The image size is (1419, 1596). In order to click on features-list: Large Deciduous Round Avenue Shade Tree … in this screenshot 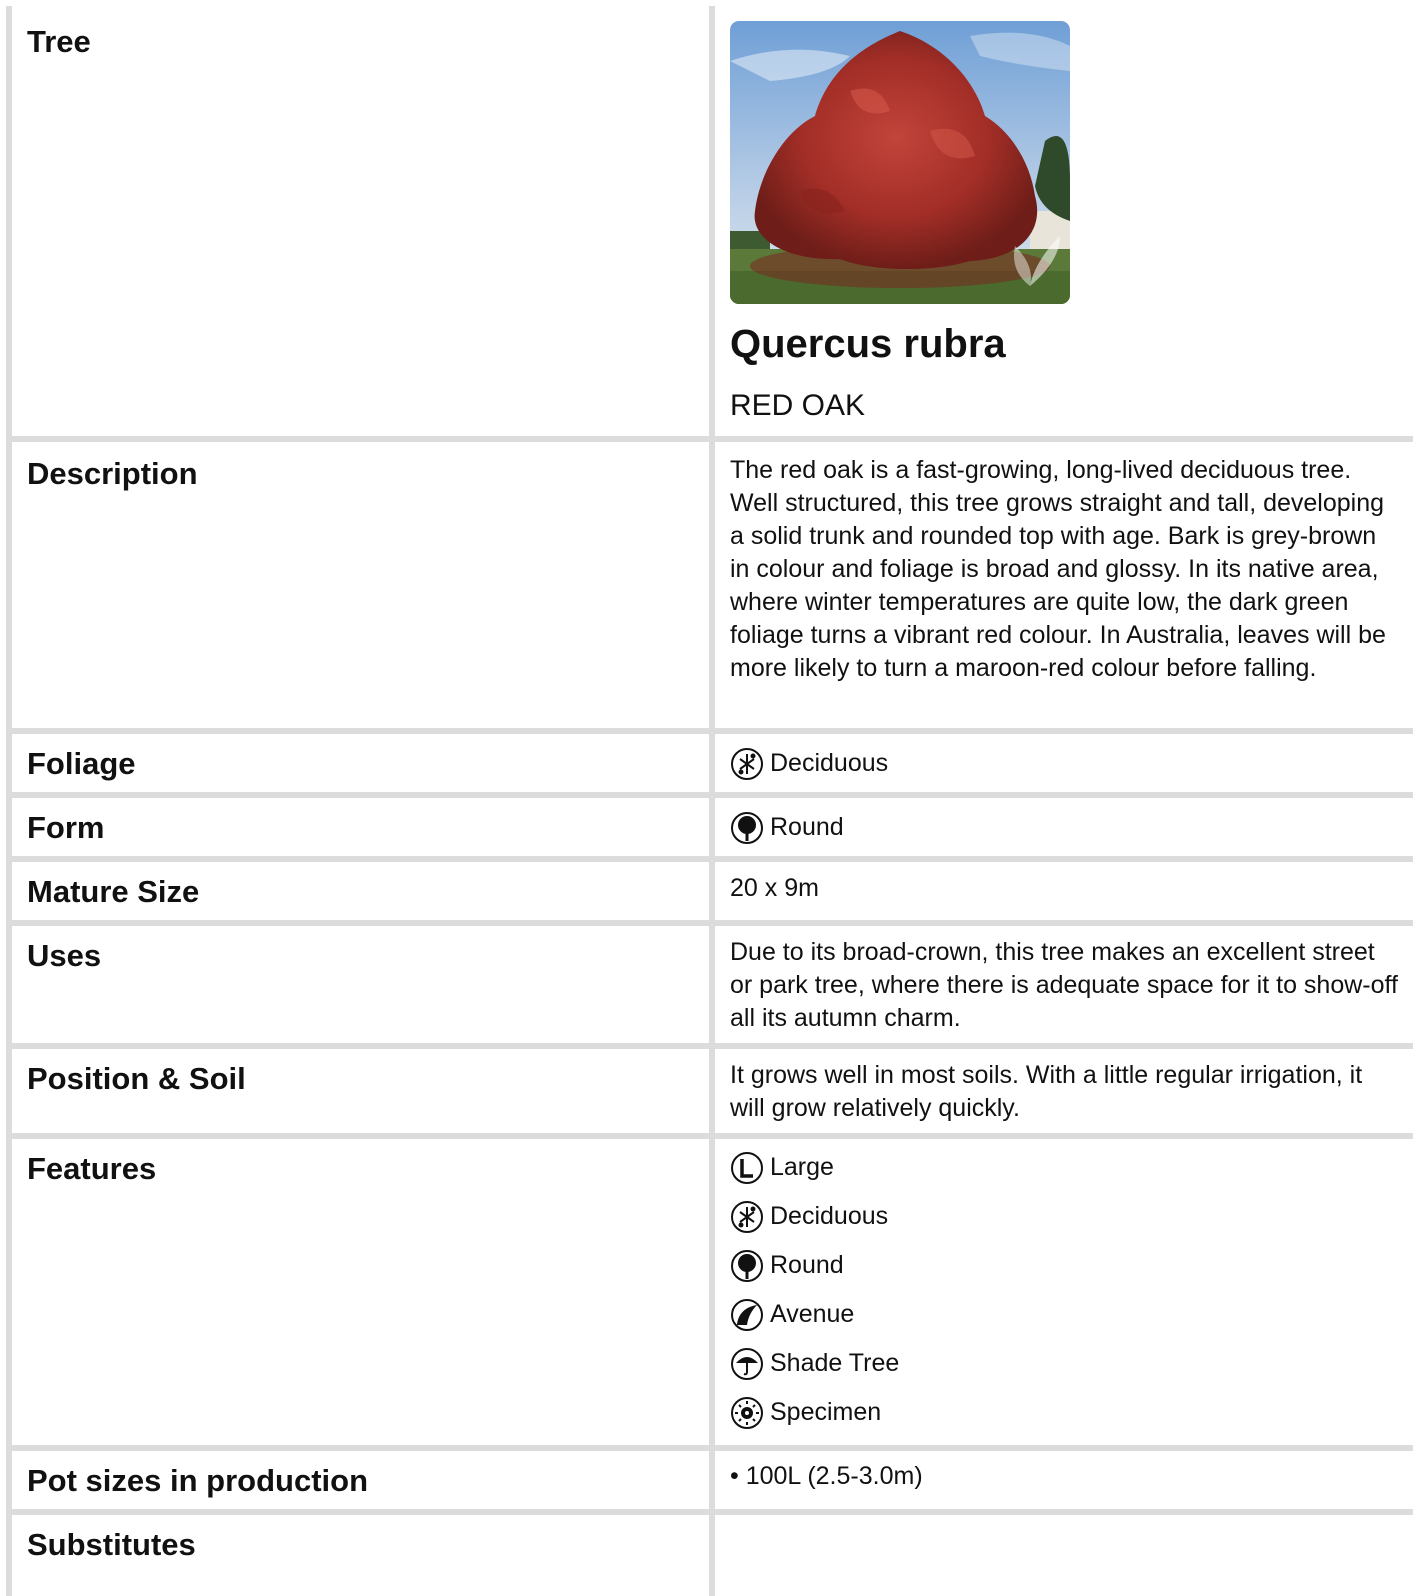, I will do `click(1065, 1290)`.